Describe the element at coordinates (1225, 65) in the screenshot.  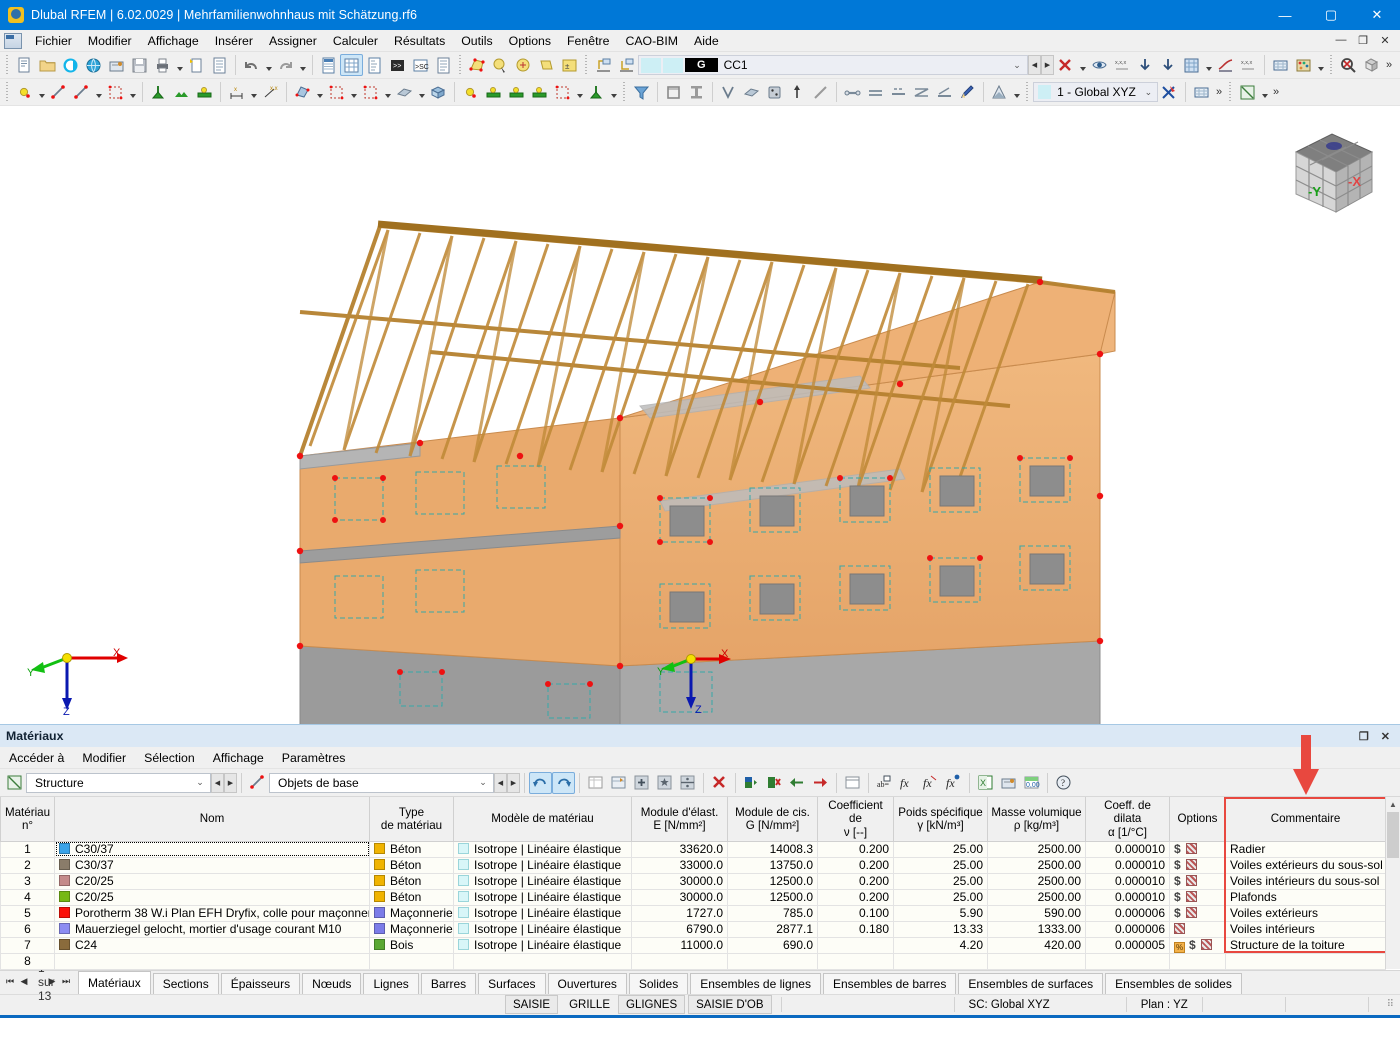
I see `result-diagram-icon` at that location.